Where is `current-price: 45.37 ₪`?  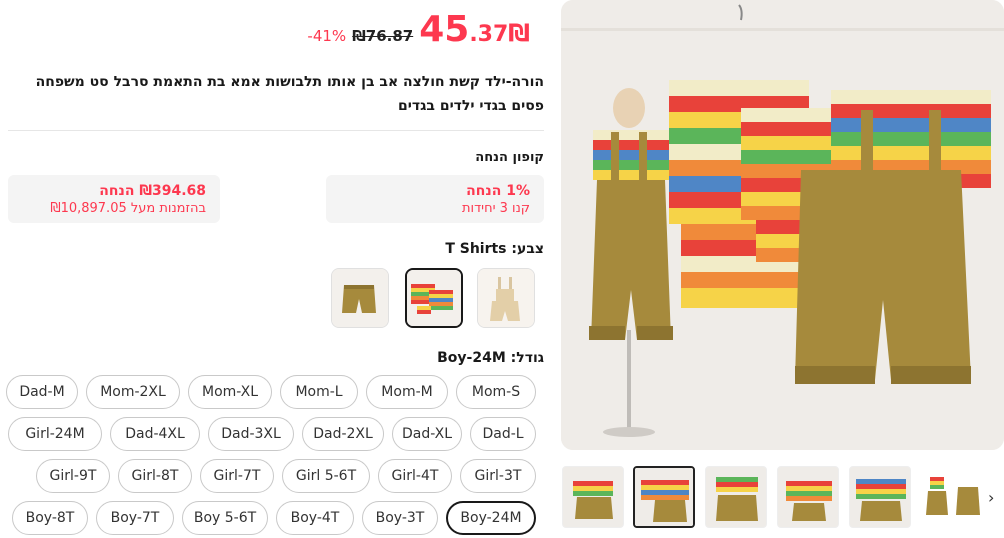
current-price: 45.37 ₪ is located at coordinates (476, 30).